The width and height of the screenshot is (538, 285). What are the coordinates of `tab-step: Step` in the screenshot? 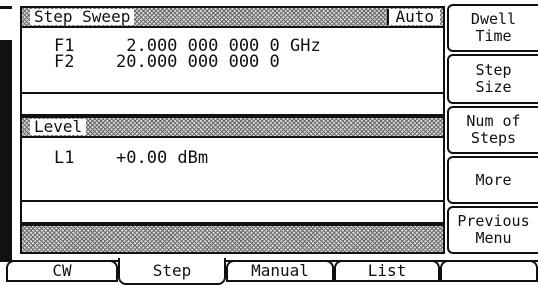 It's located at (172, 271).